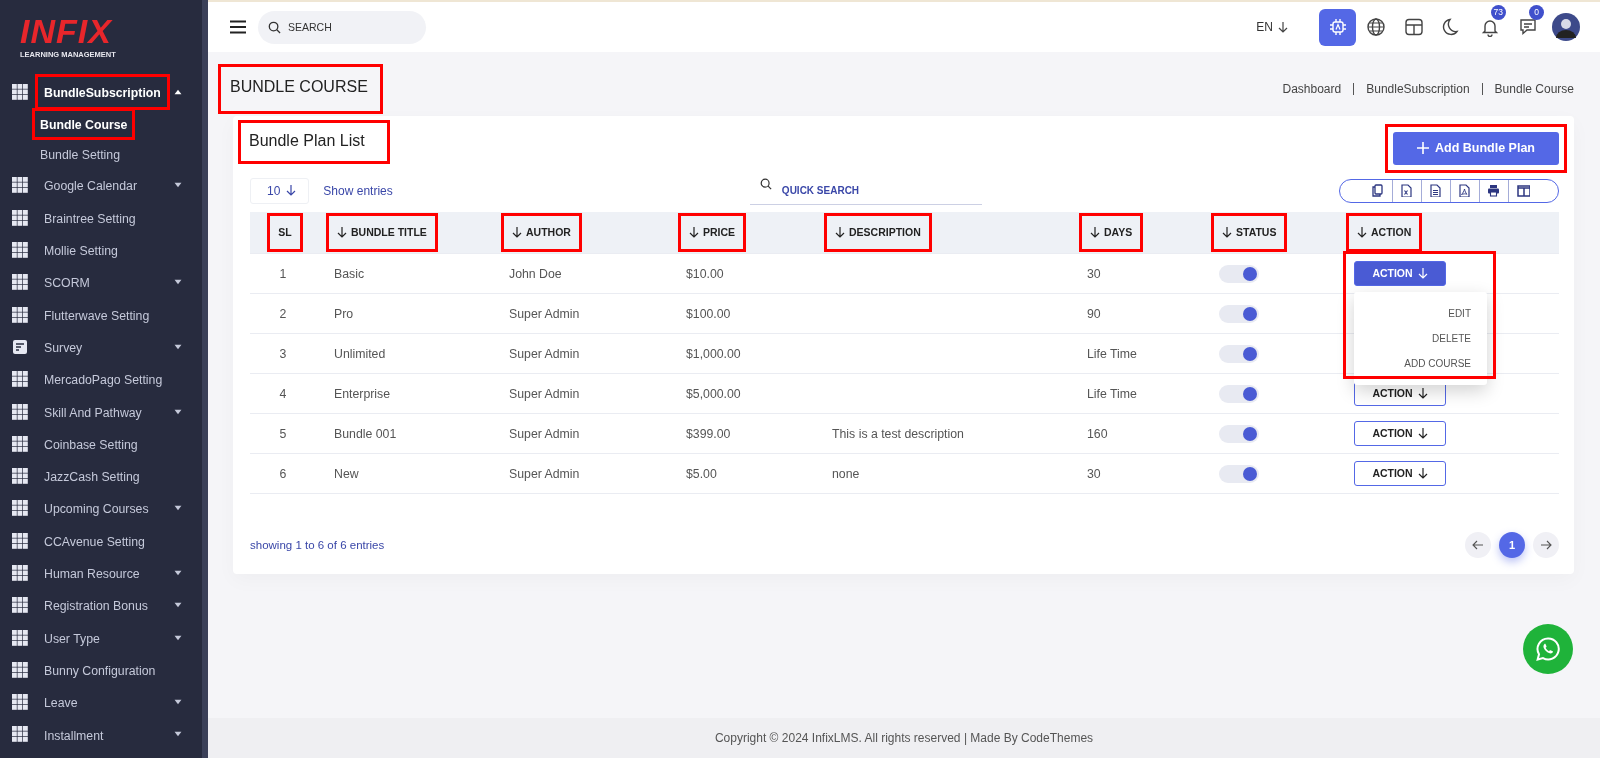  Describe the element at coordinates (1420, 339) in the screenshot. I see `menu-item: DELETE` at that location.